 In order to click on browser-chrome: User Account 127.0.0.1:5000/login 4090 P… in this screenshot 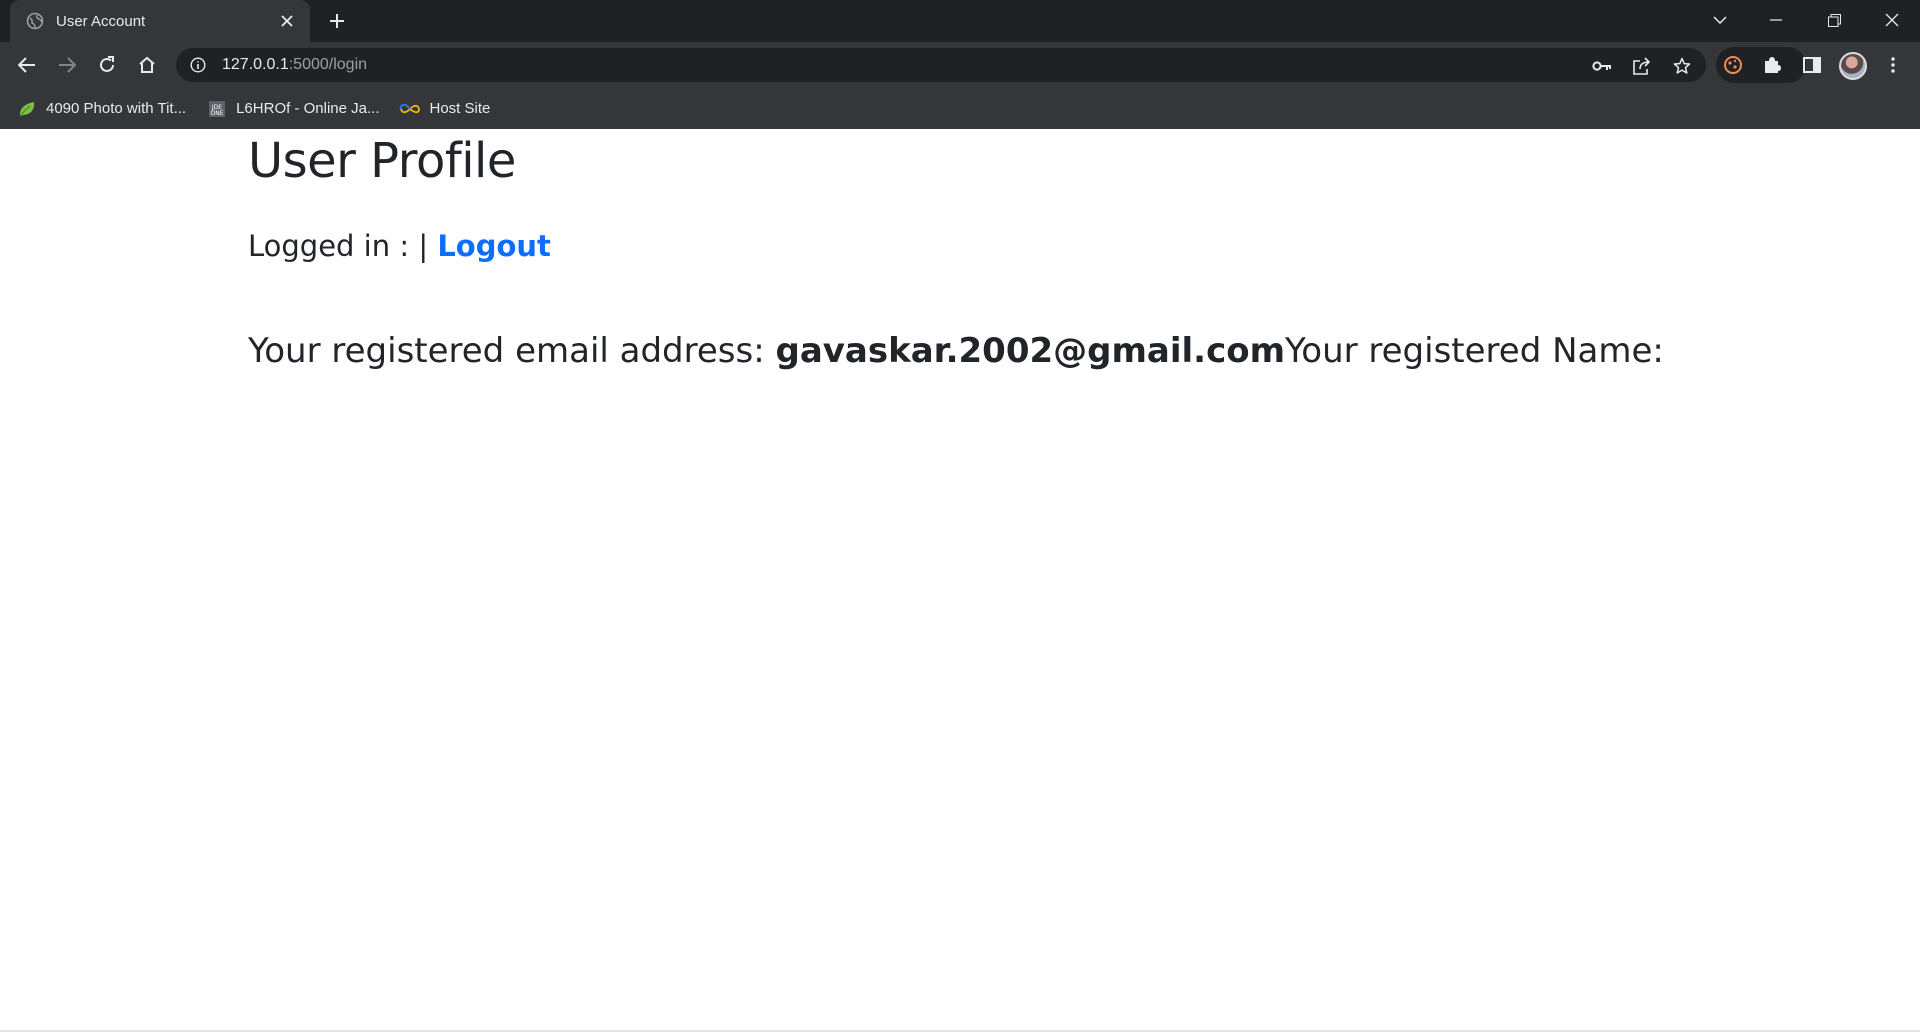, I will do `click(960, 64)`.